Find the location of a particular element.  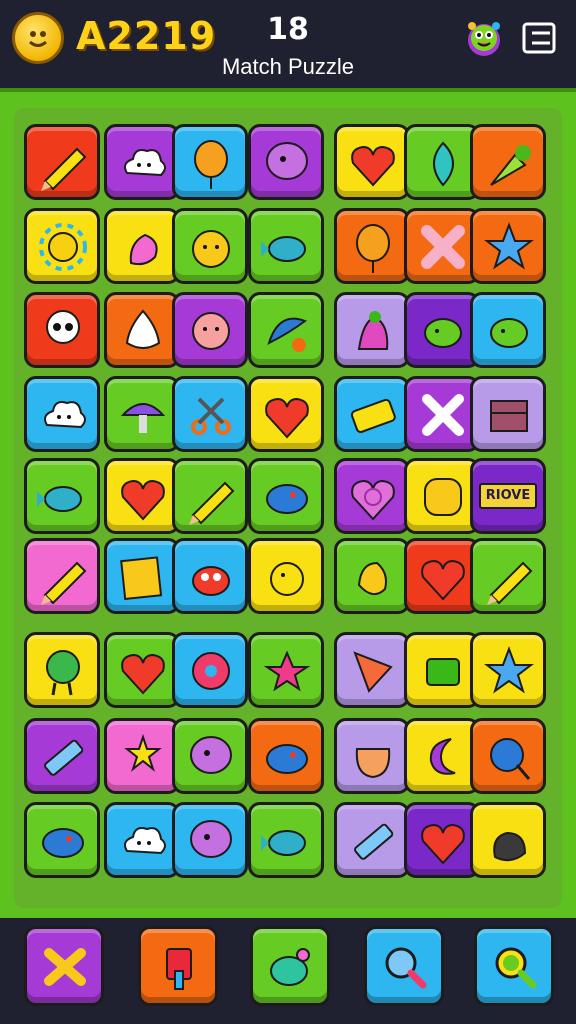

pencil-icon is located at coordinates (212, 503).